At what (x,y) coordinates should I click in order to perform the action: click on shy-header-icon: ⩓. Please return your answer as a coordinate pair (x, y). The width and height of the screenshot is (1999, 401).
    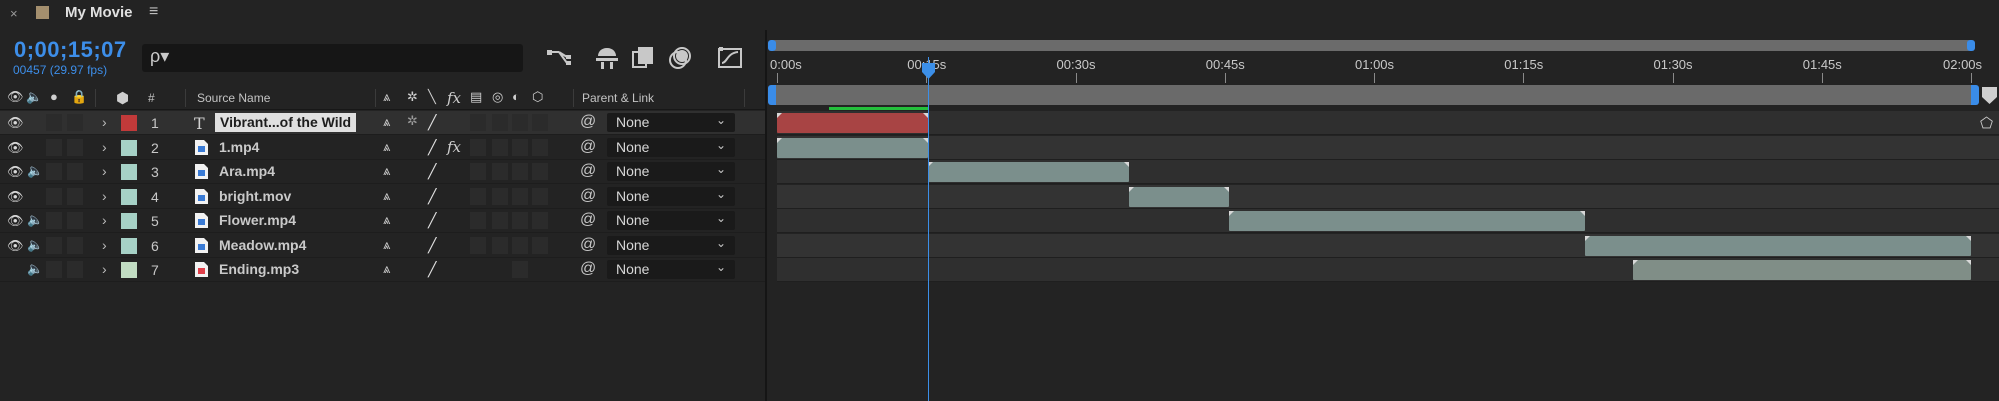
    Looking at the image, I should click on (386, 97).